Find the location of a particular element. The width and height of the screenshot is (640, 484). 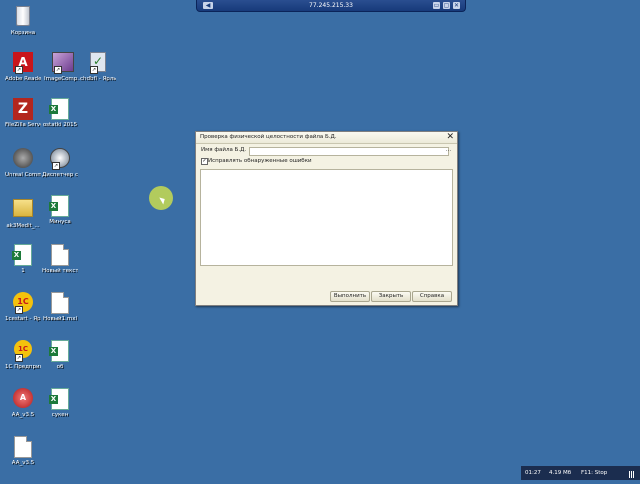

checkmark-app-icon: ✓ ↗ is located at coordinates (98, 63).